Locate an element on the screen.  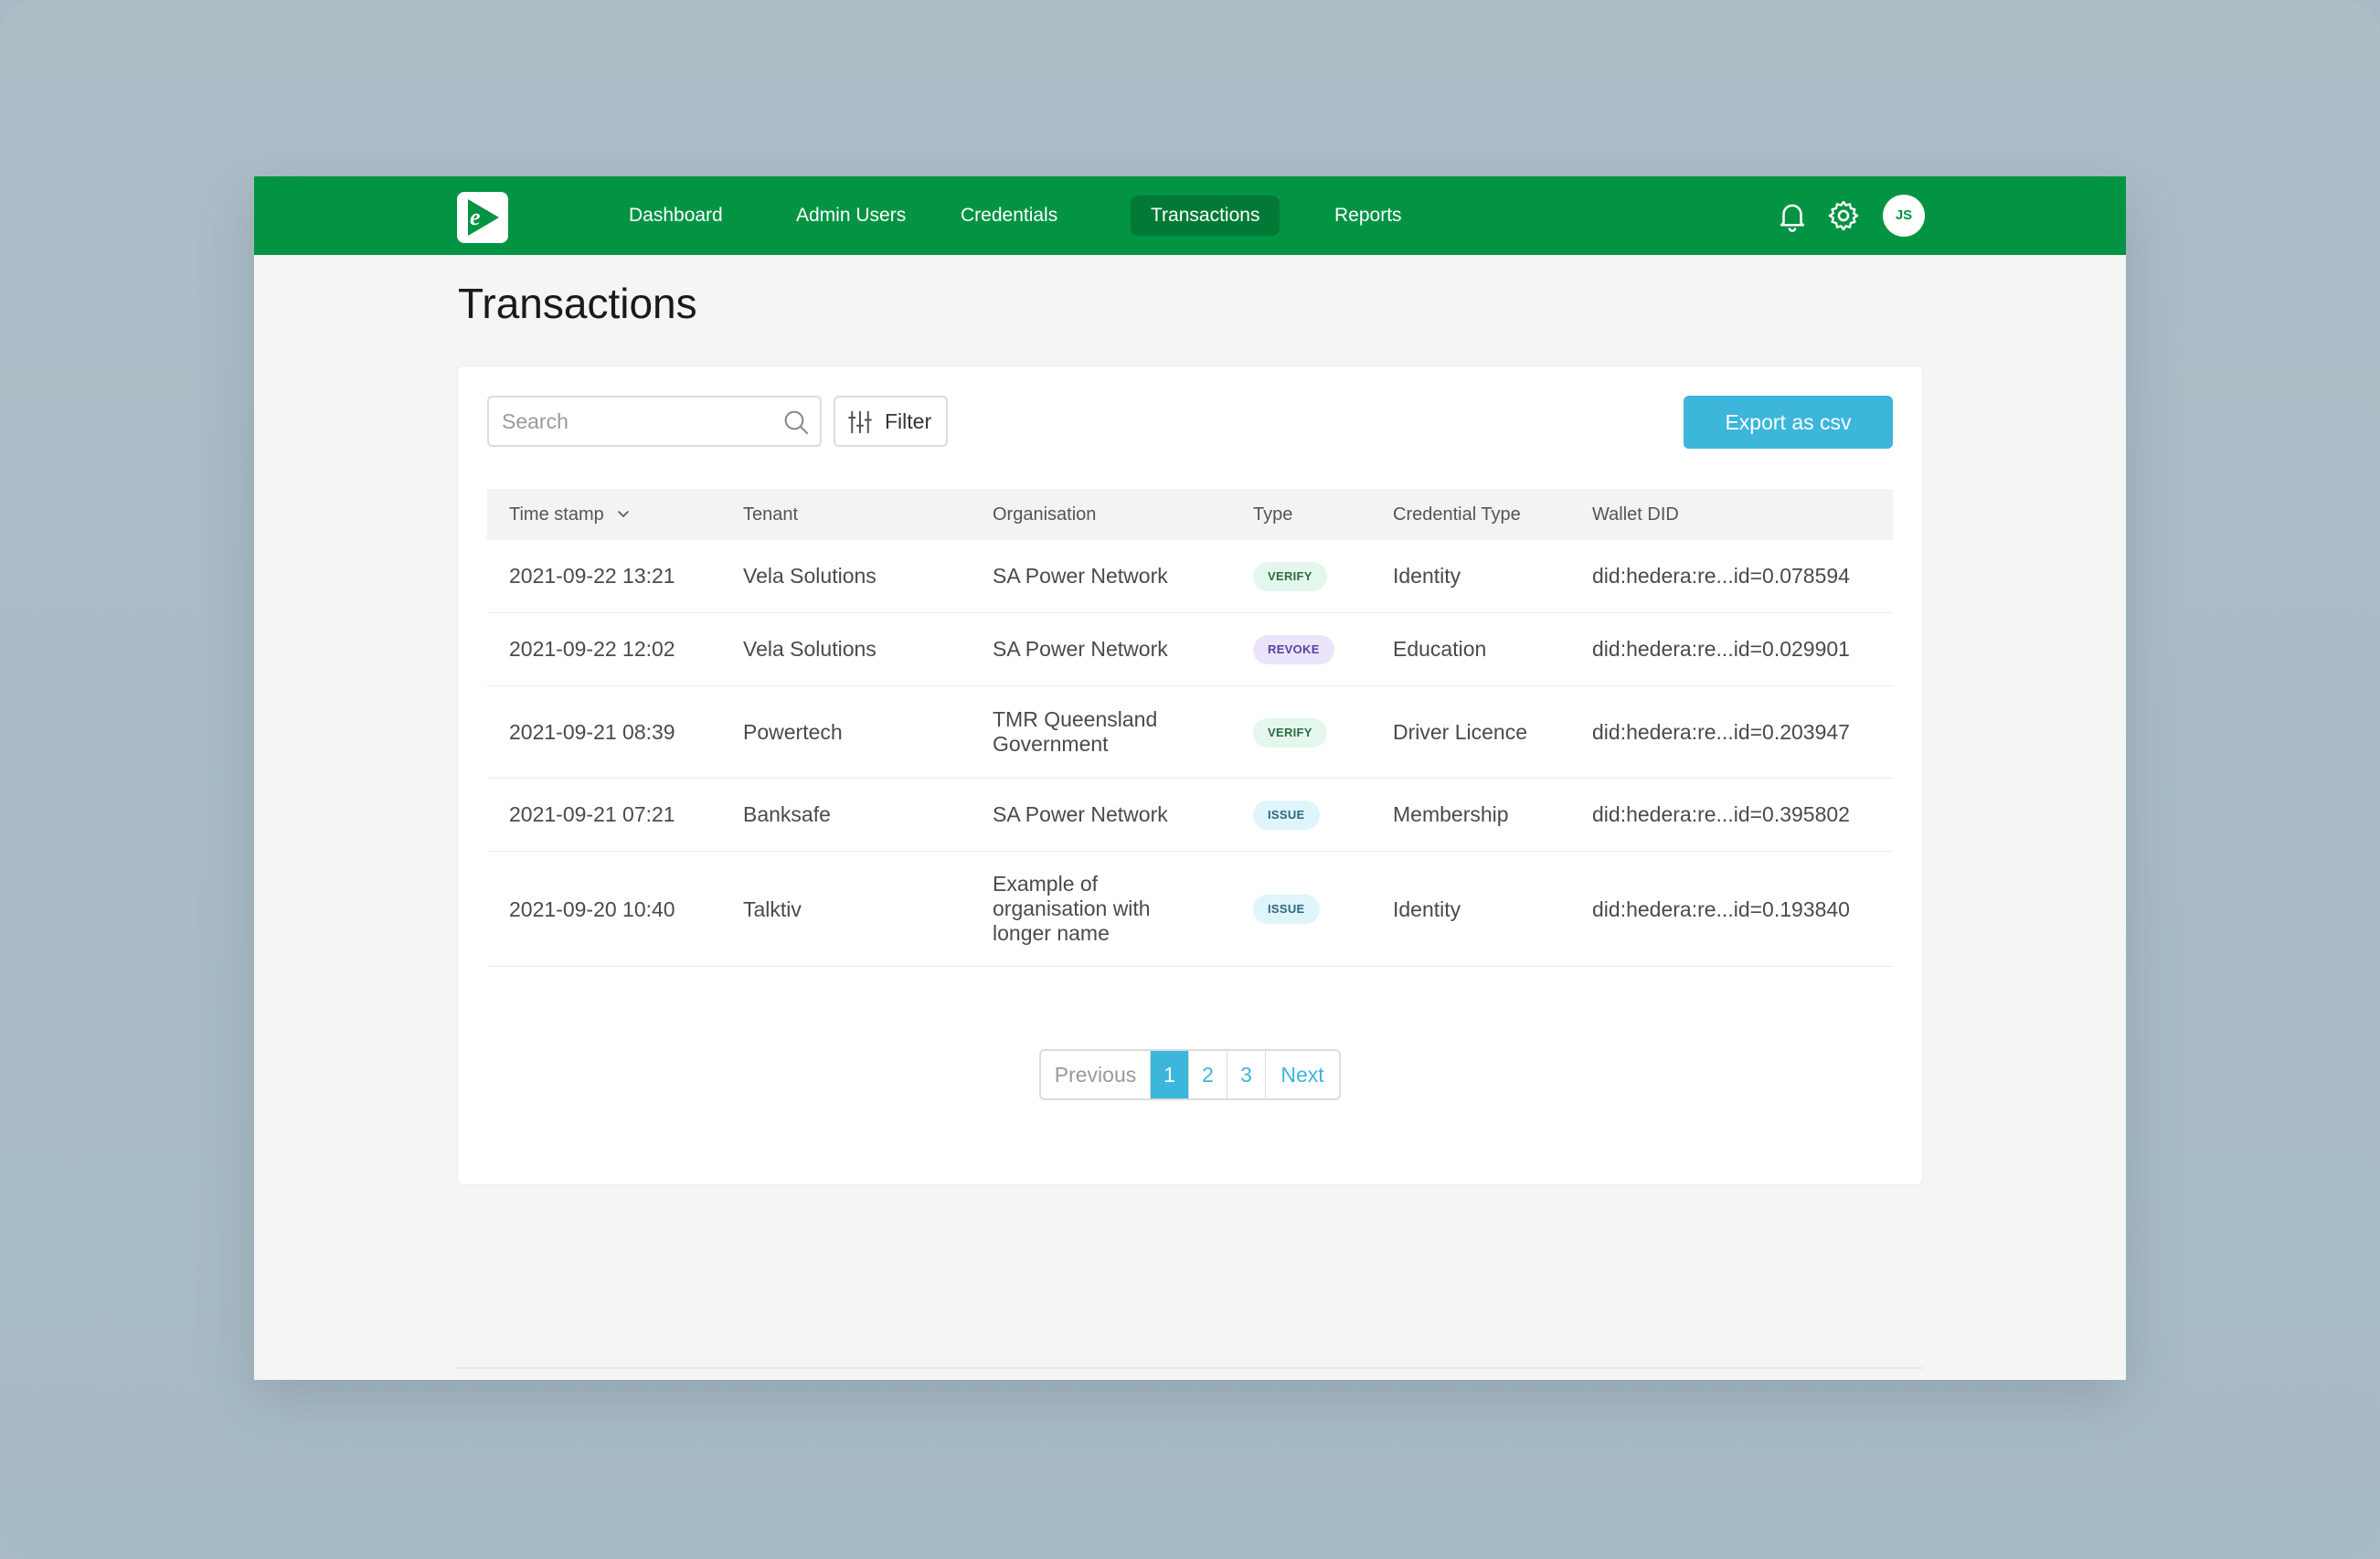
cell-tenant: Banksafe is located at coordinates (787, 814).